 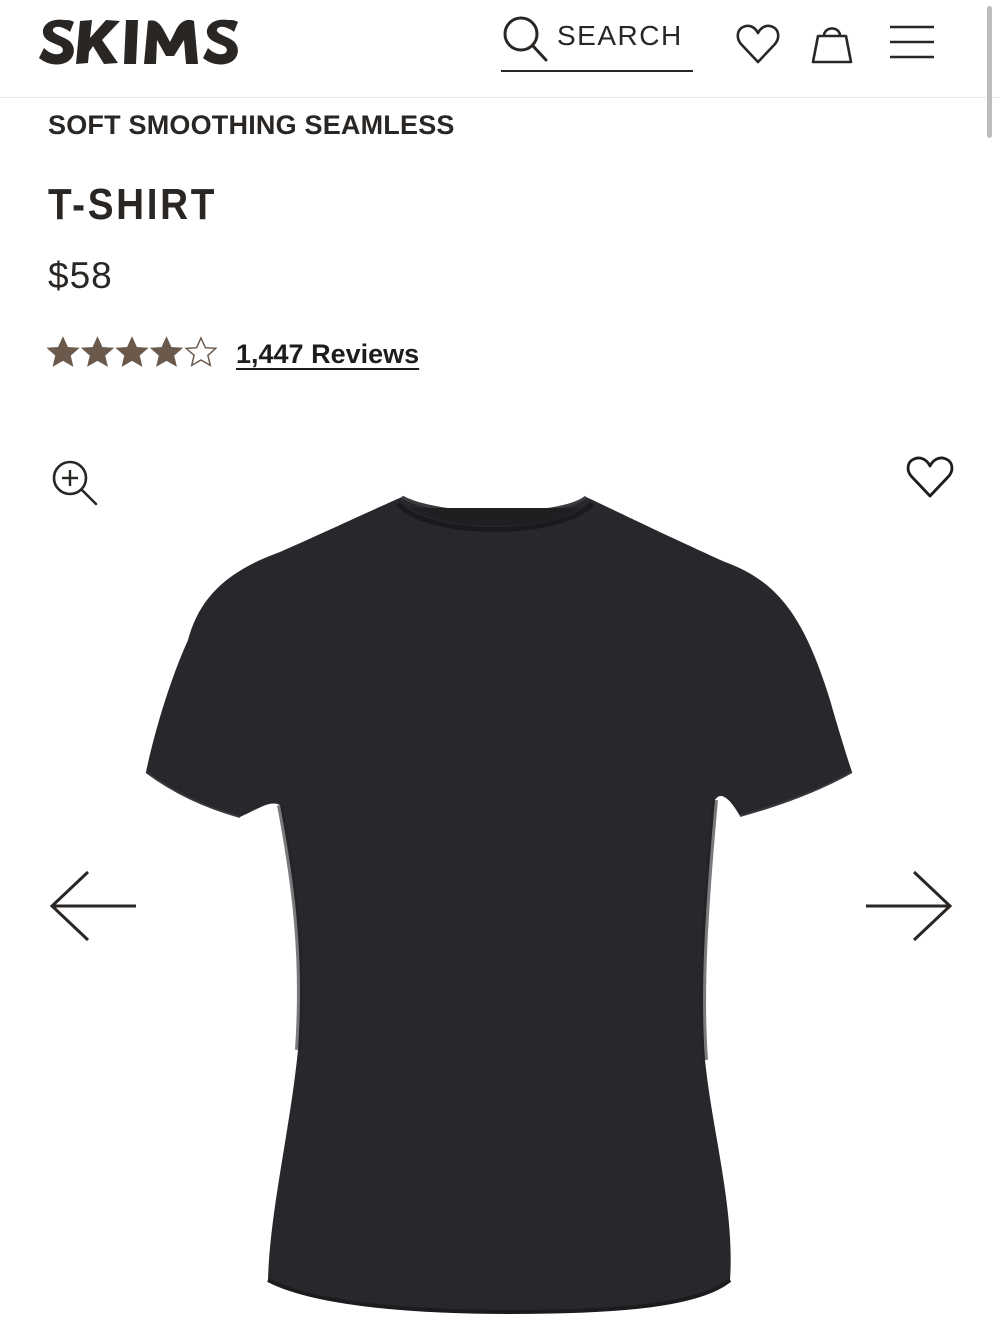 What do you see at coordinates (912, 42) in the screenshot?
I see `hamburger-menu-icon` at bounding box center [912, 42].